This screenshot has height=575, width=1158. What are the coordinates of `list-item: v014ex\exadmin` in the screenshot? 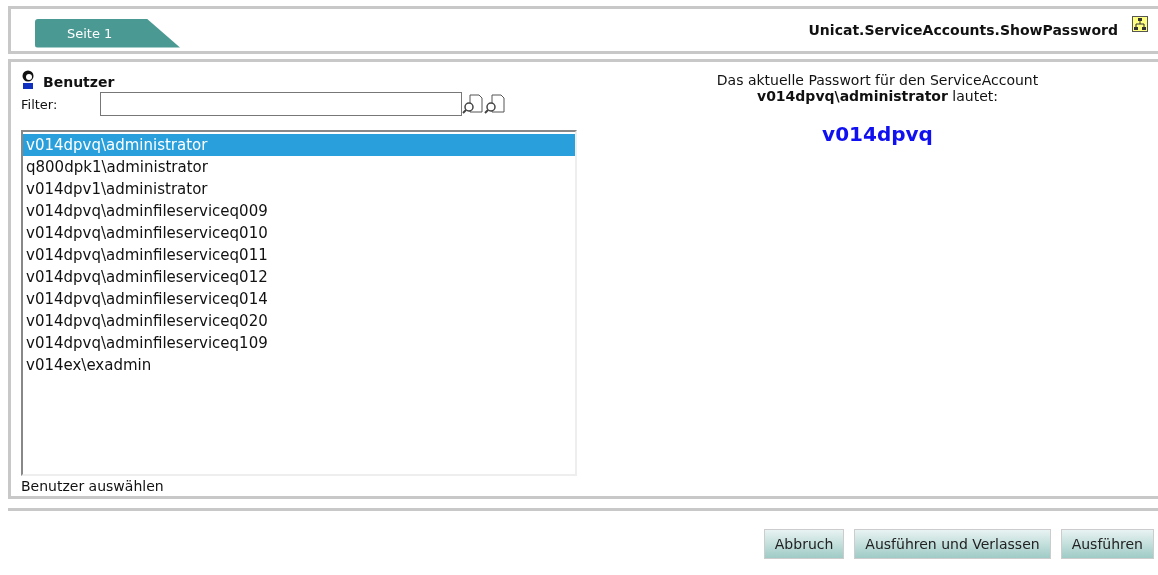 It's located at (299, 365).